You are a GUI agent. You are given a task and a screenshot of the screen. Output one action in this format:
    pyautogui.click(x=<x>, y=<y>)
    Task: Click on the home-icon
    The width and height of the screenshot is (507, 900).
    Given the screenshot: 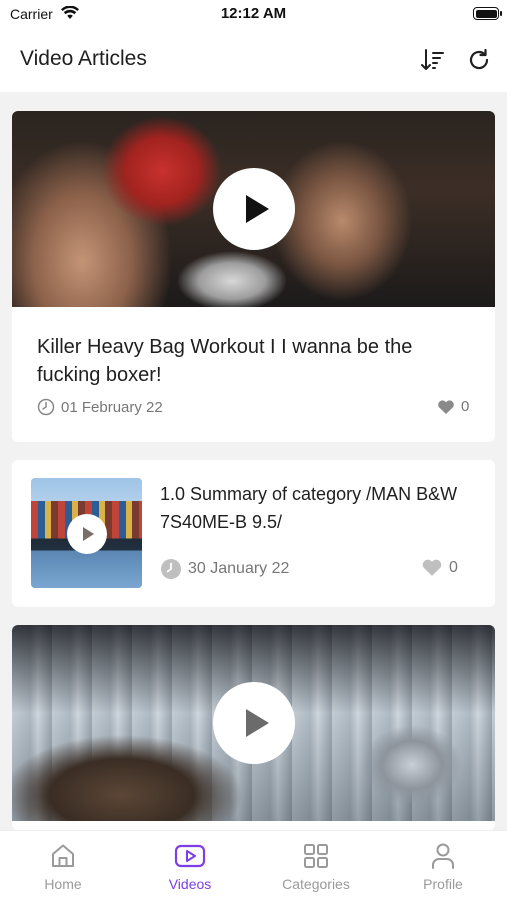 What is the action you would take?
    pyautogui.click(x=63, y=855)
    